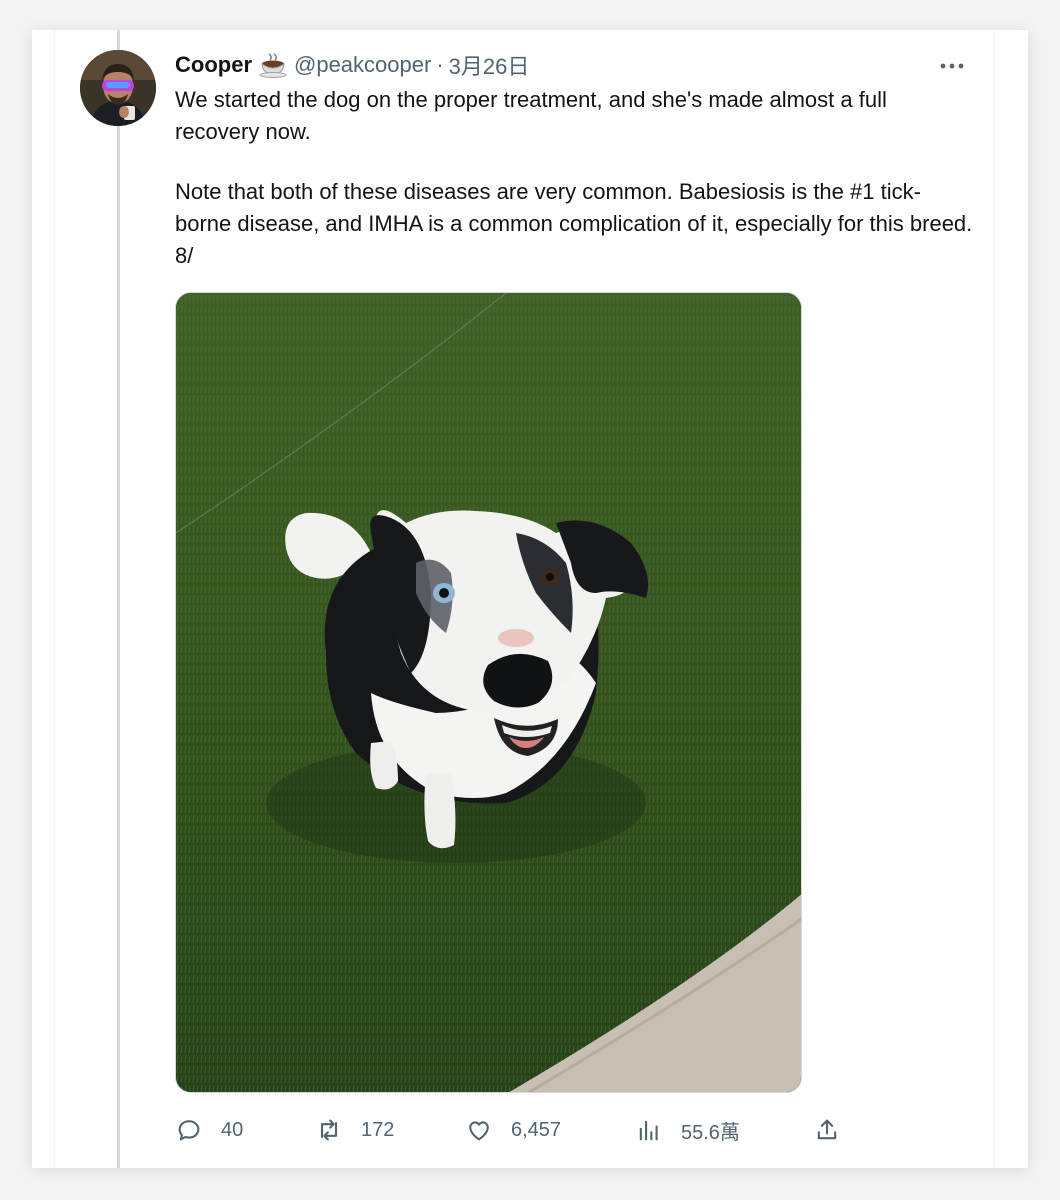  Describe the element at coordinates (952, 66) in the screenshot. I see `more-horizontal-icon` at that location.